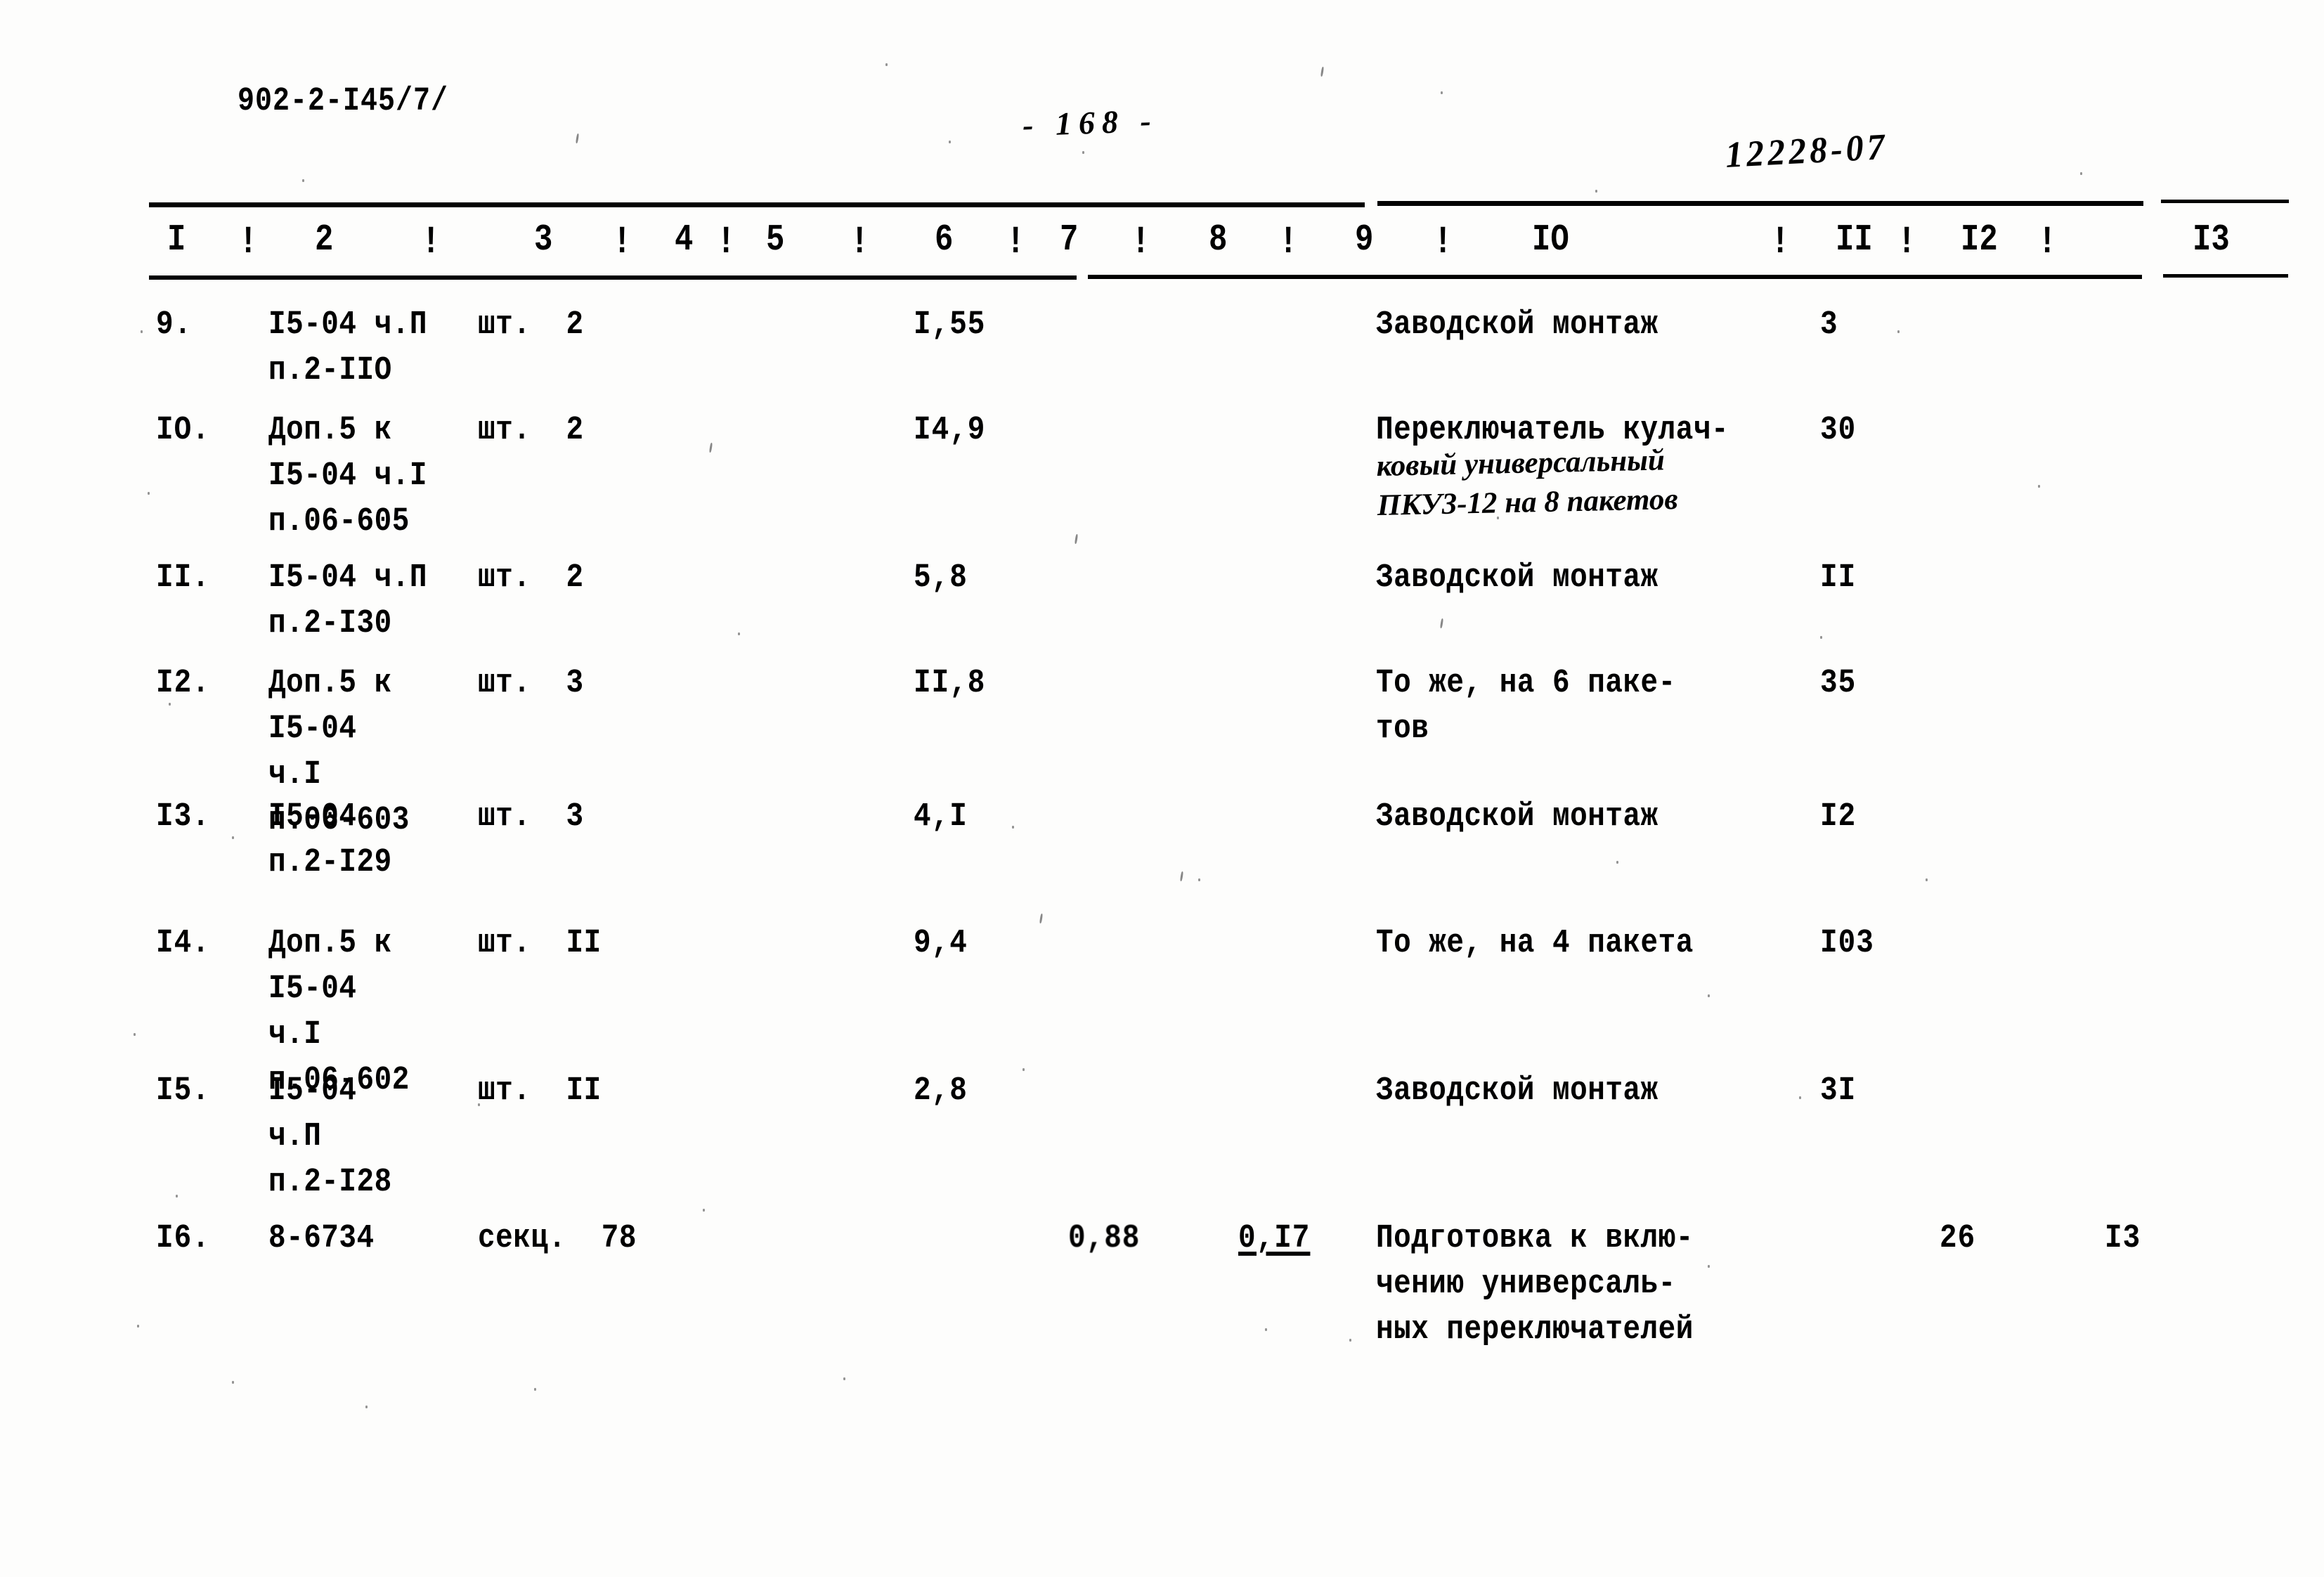  What do you see at coordinates (1760, 203) in the screenshot?
I see `table-top-rule-middle` at bounding box center [1760, 203].